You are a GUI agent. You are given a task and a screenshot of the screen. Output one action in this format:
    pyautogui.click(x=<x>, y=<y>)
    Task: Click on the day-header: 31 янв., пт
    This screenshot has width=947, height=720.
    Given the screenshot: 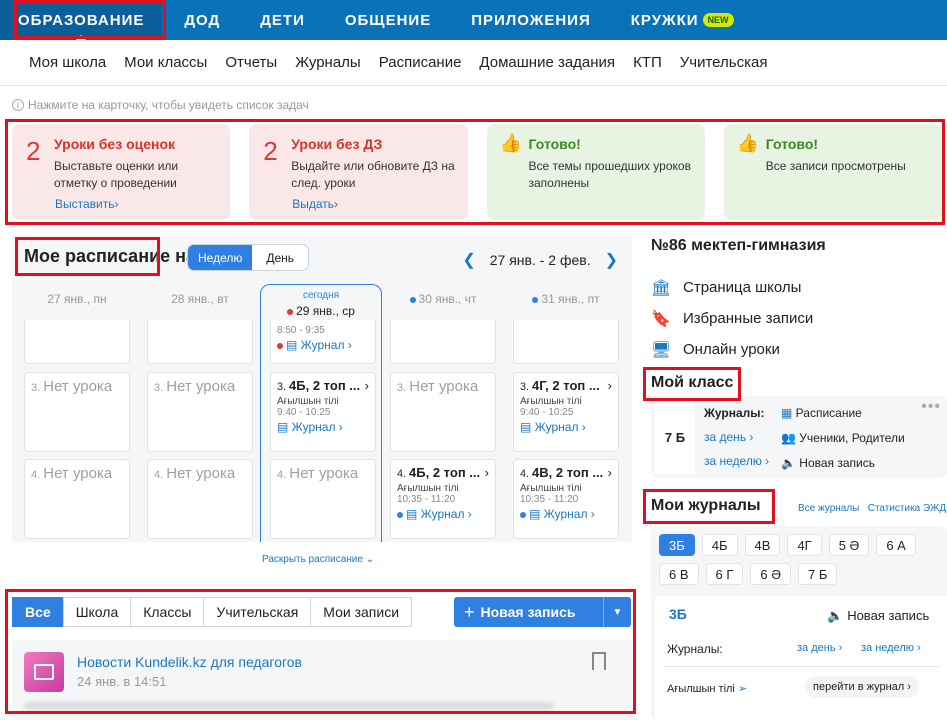 What is the action you would take?
    pyautogui.click(x=566, y=301)
    